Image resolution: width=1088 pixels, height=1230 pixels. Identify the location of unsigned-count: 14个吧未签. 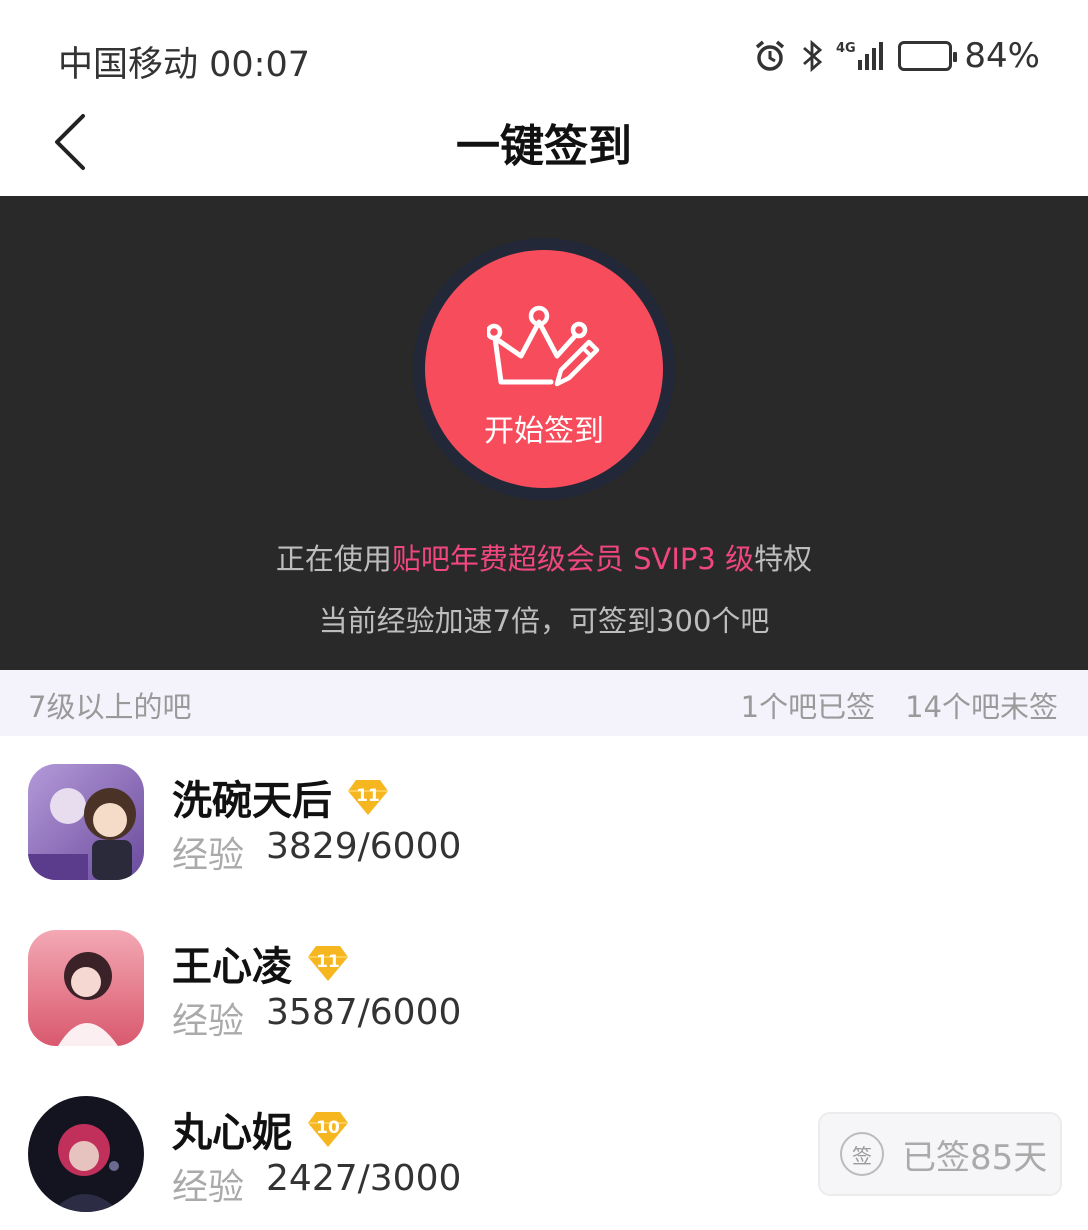
(981, 707).